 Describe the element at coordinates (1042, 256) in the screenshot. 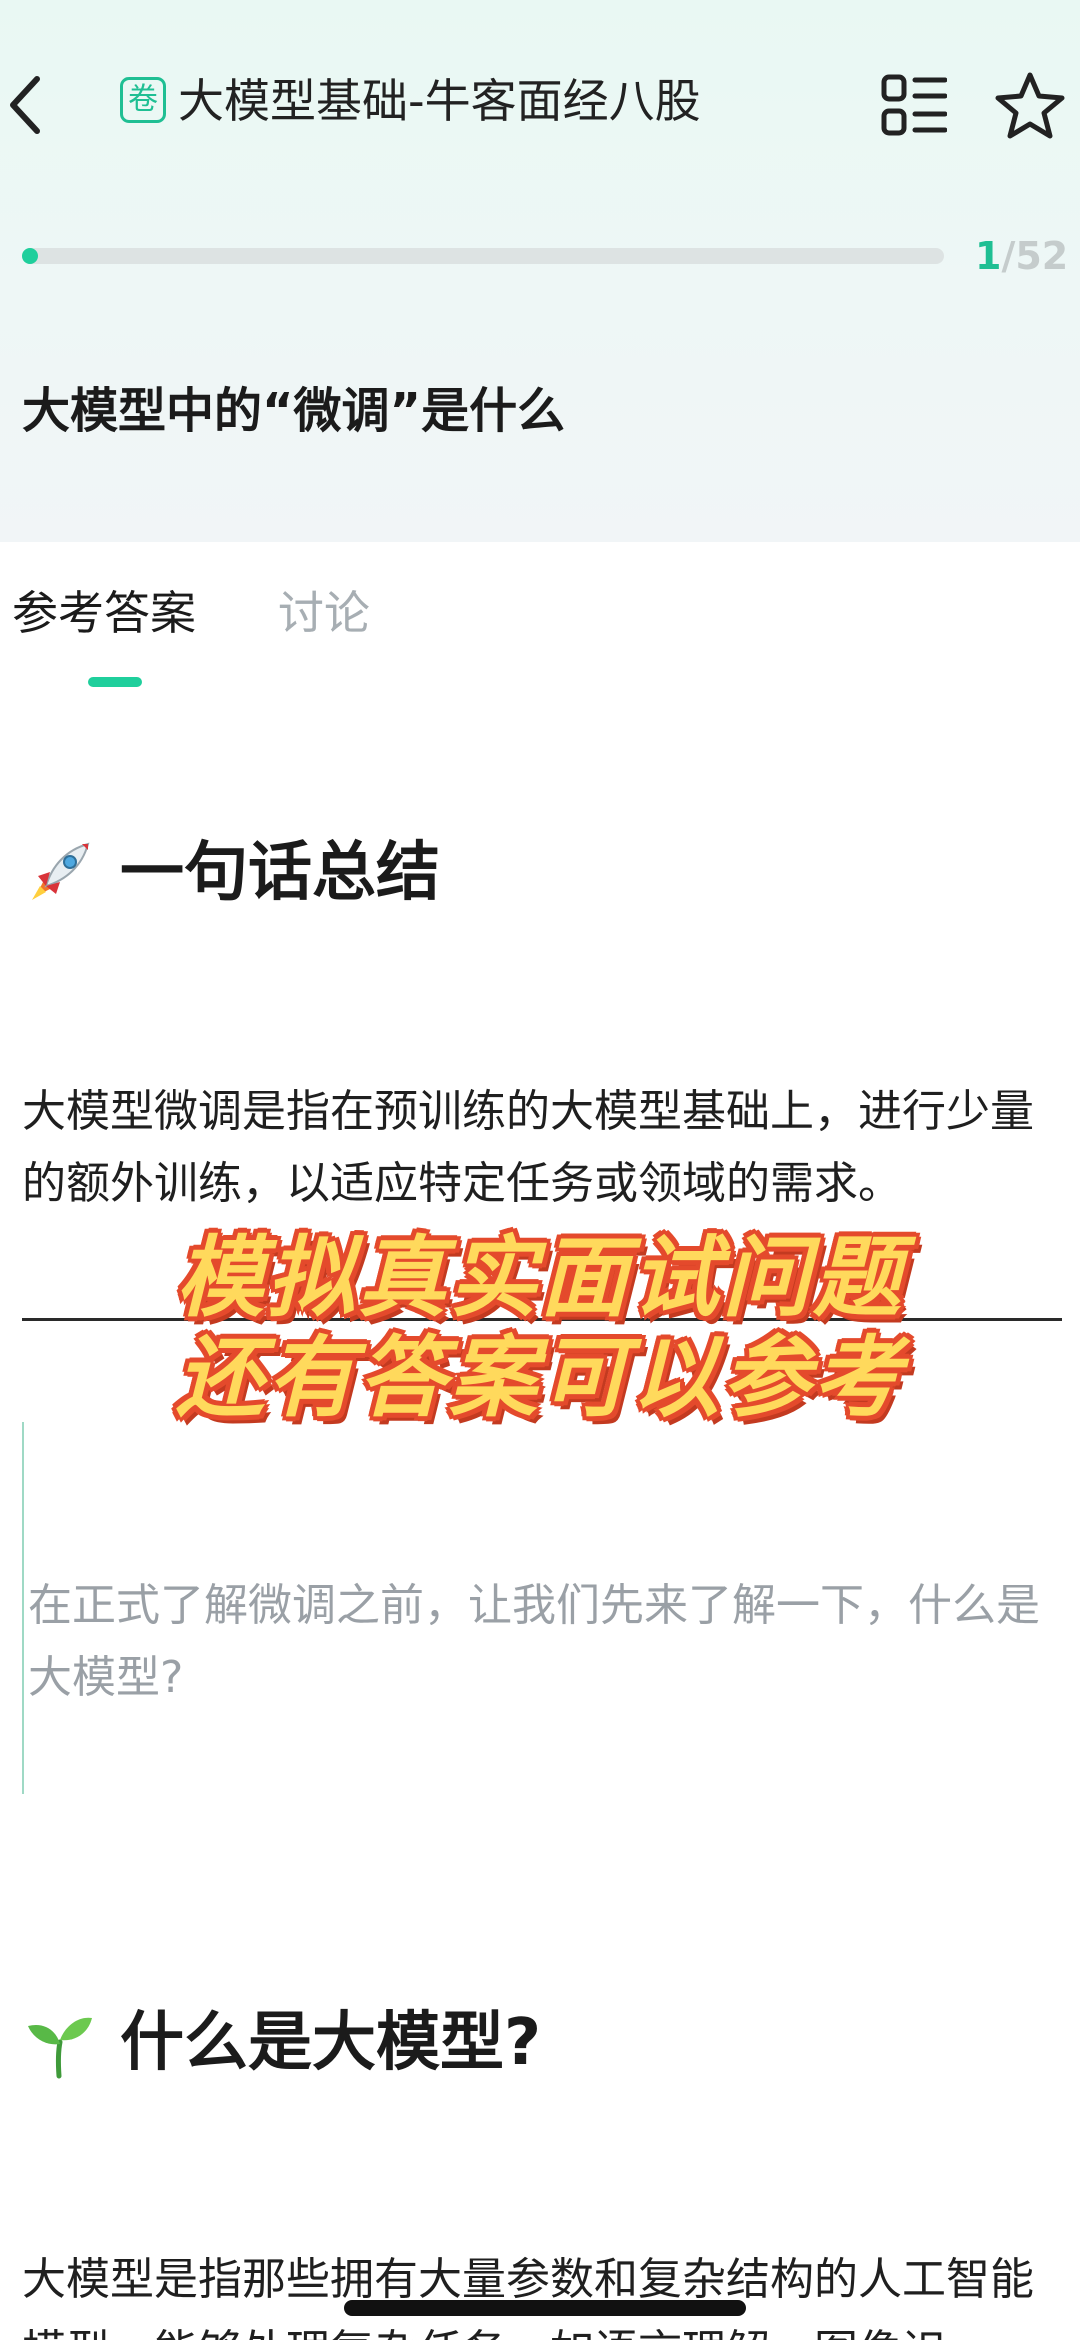

I see `progress-total: 52` at that location.